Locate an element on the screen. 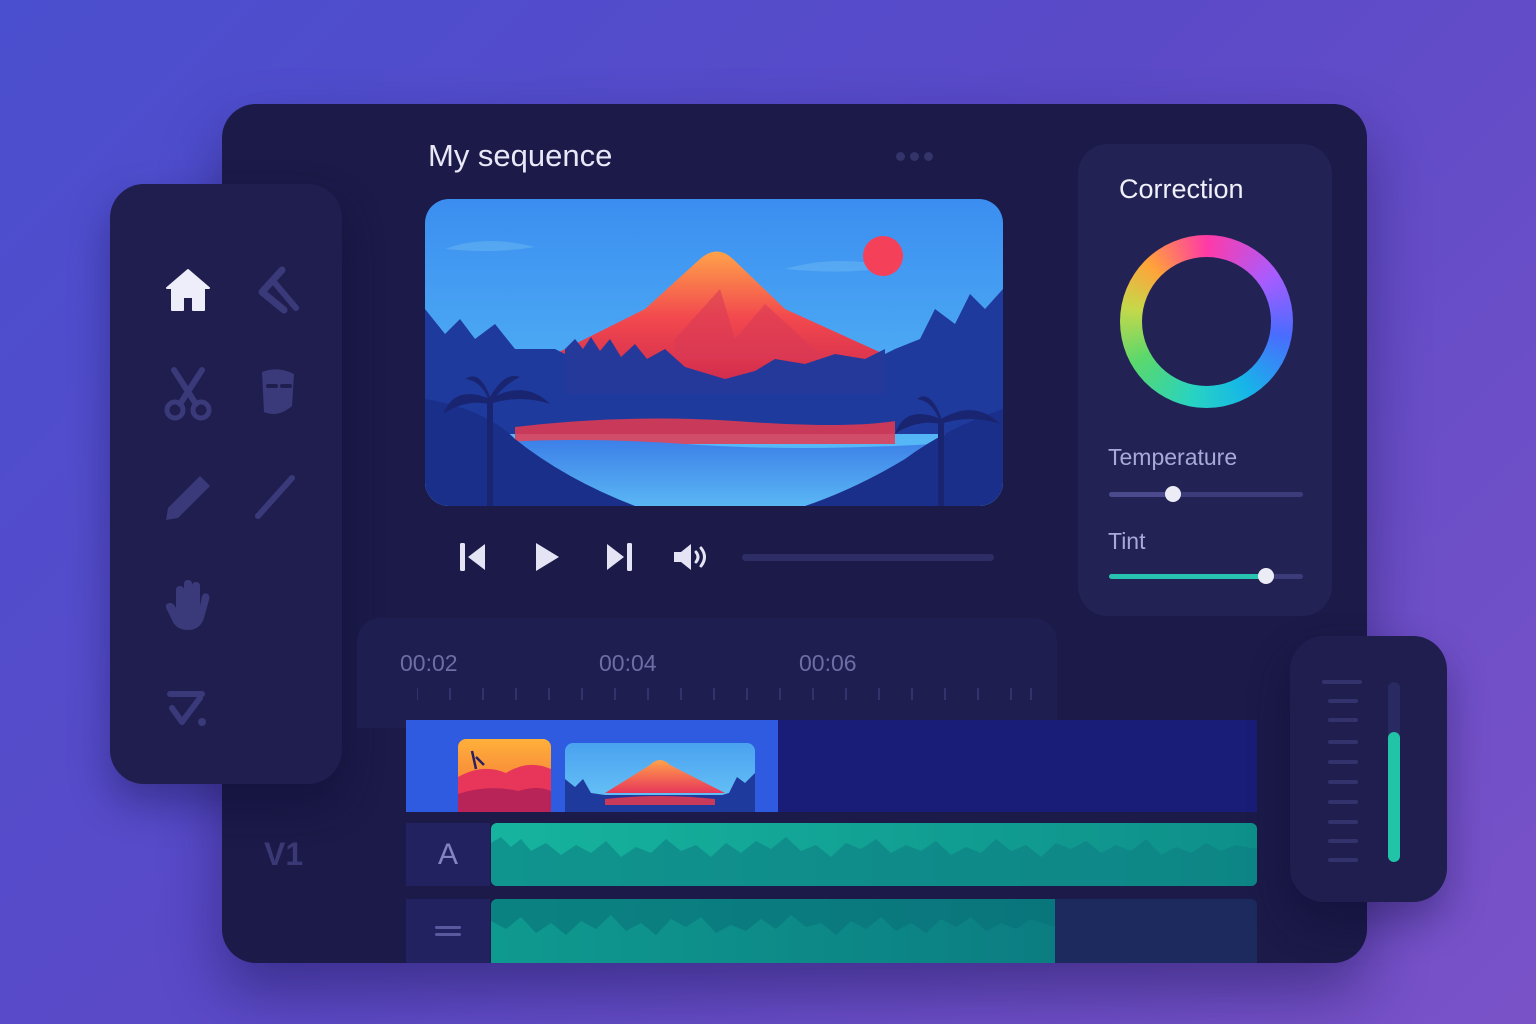  color-wheel is located at coordinates (1206, 321).